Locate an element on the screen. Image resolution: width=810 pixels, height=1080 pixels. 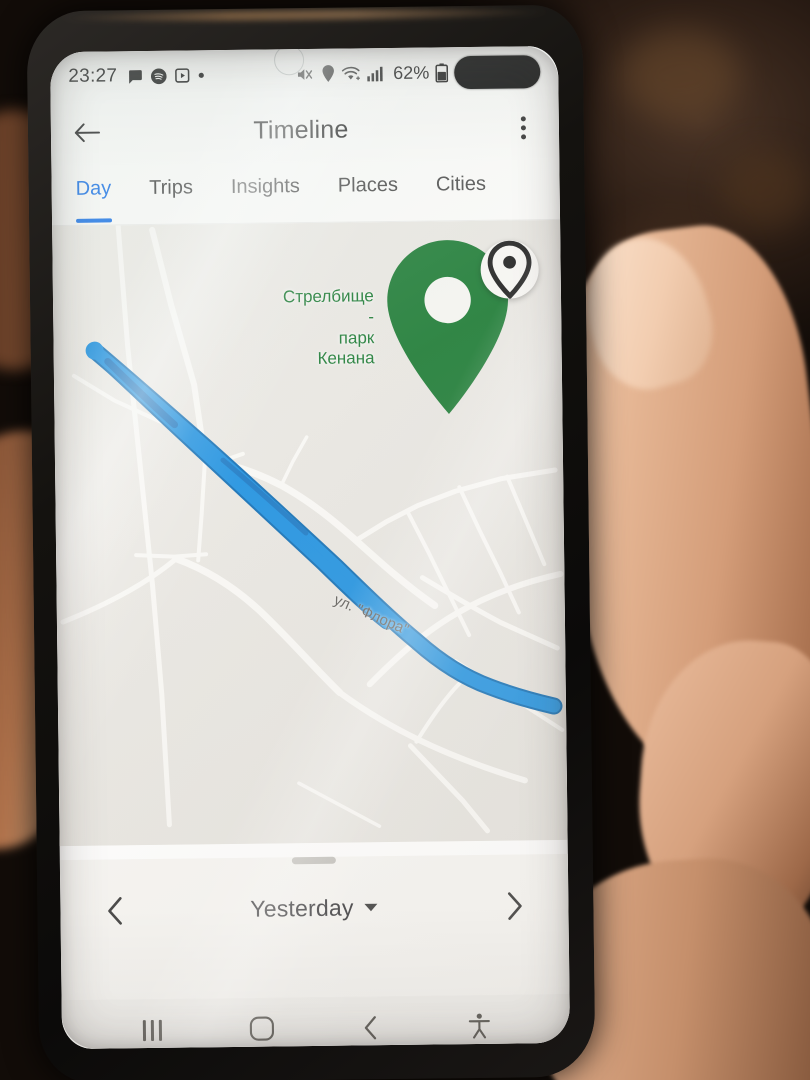
home-circle-icon is located at coordinates (261, 1028).